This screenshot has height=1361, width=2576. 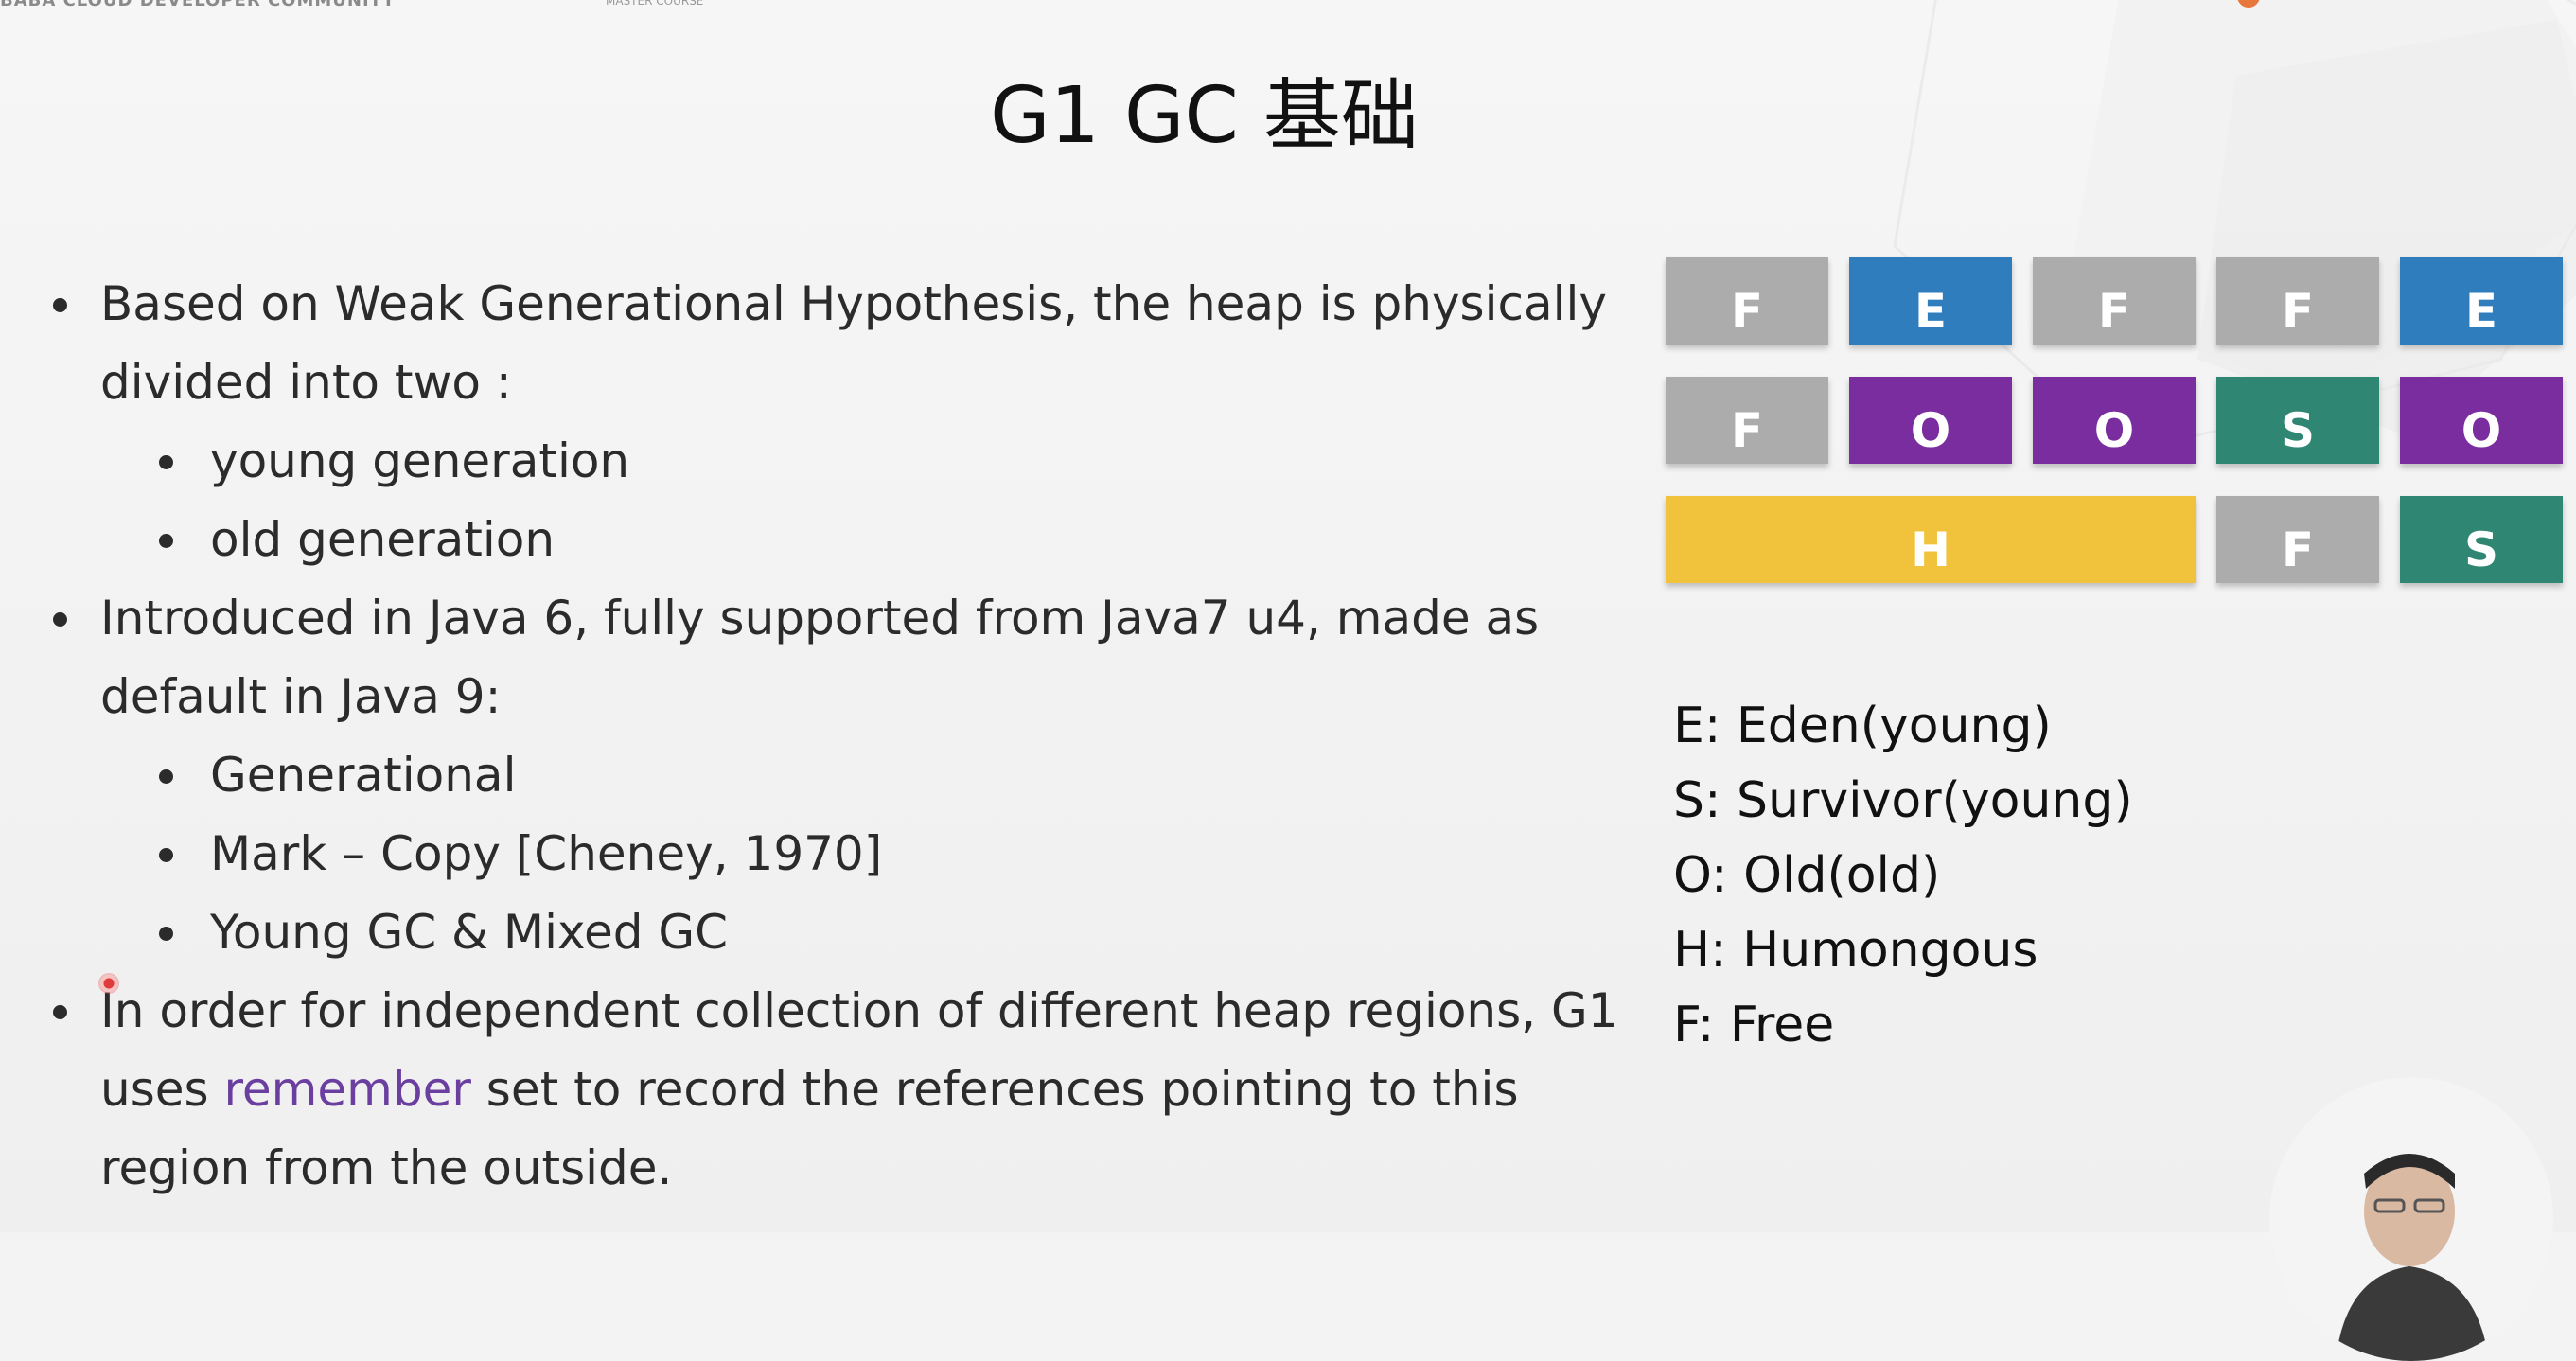 I want to click on heap-region-h: H, so click(x=1931, y=539).